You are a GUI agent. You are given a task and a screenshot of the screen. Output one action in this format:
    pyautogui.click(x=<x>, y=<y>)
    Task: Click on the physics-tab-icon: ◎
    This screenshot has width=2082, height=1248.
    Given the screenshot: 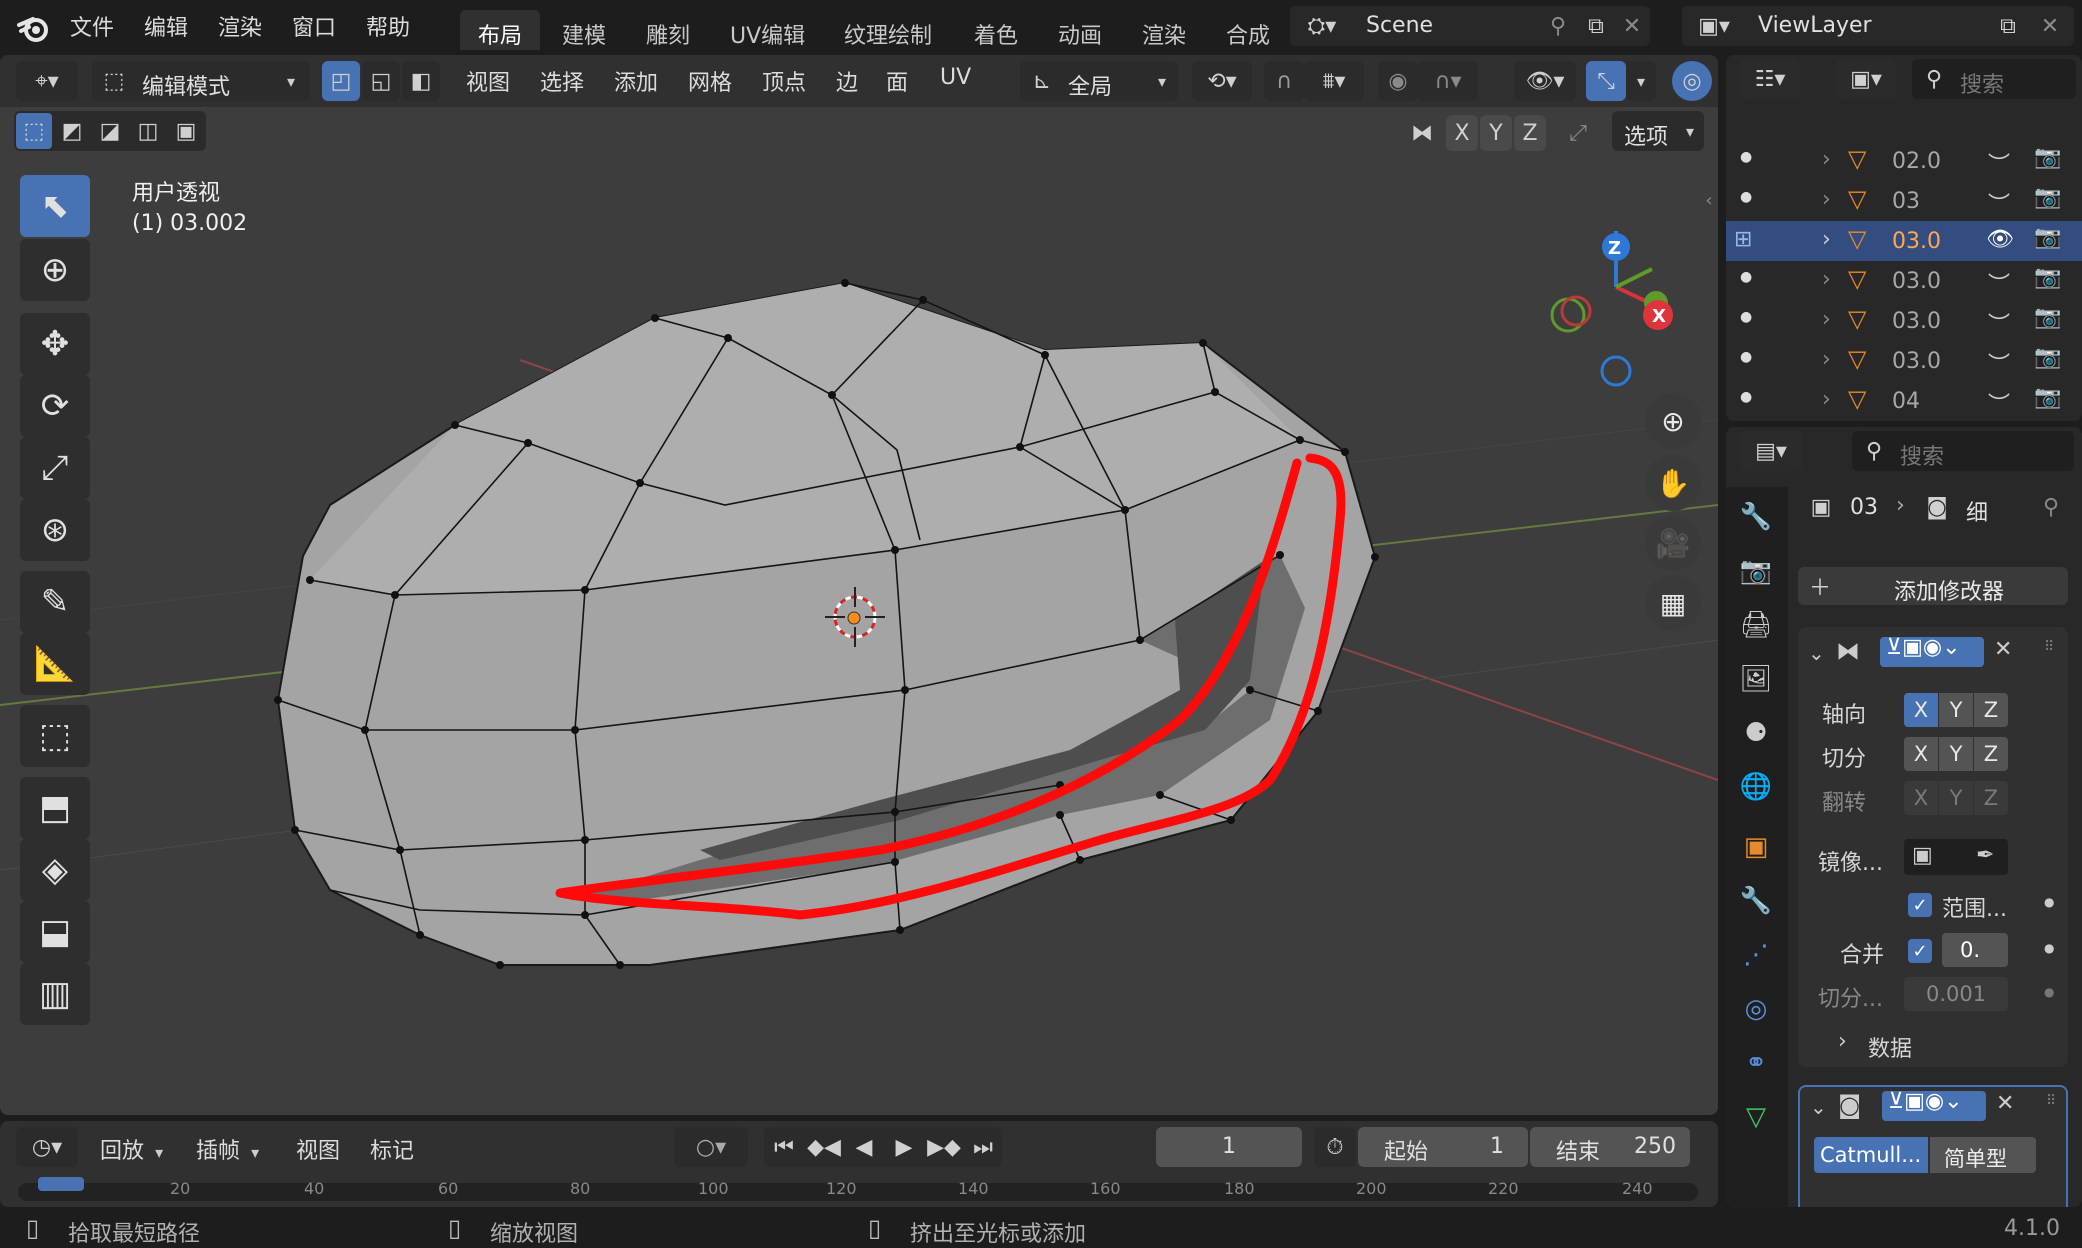 What is the action you would take?
    pyautogui.click(x=1756, y=1009)
    